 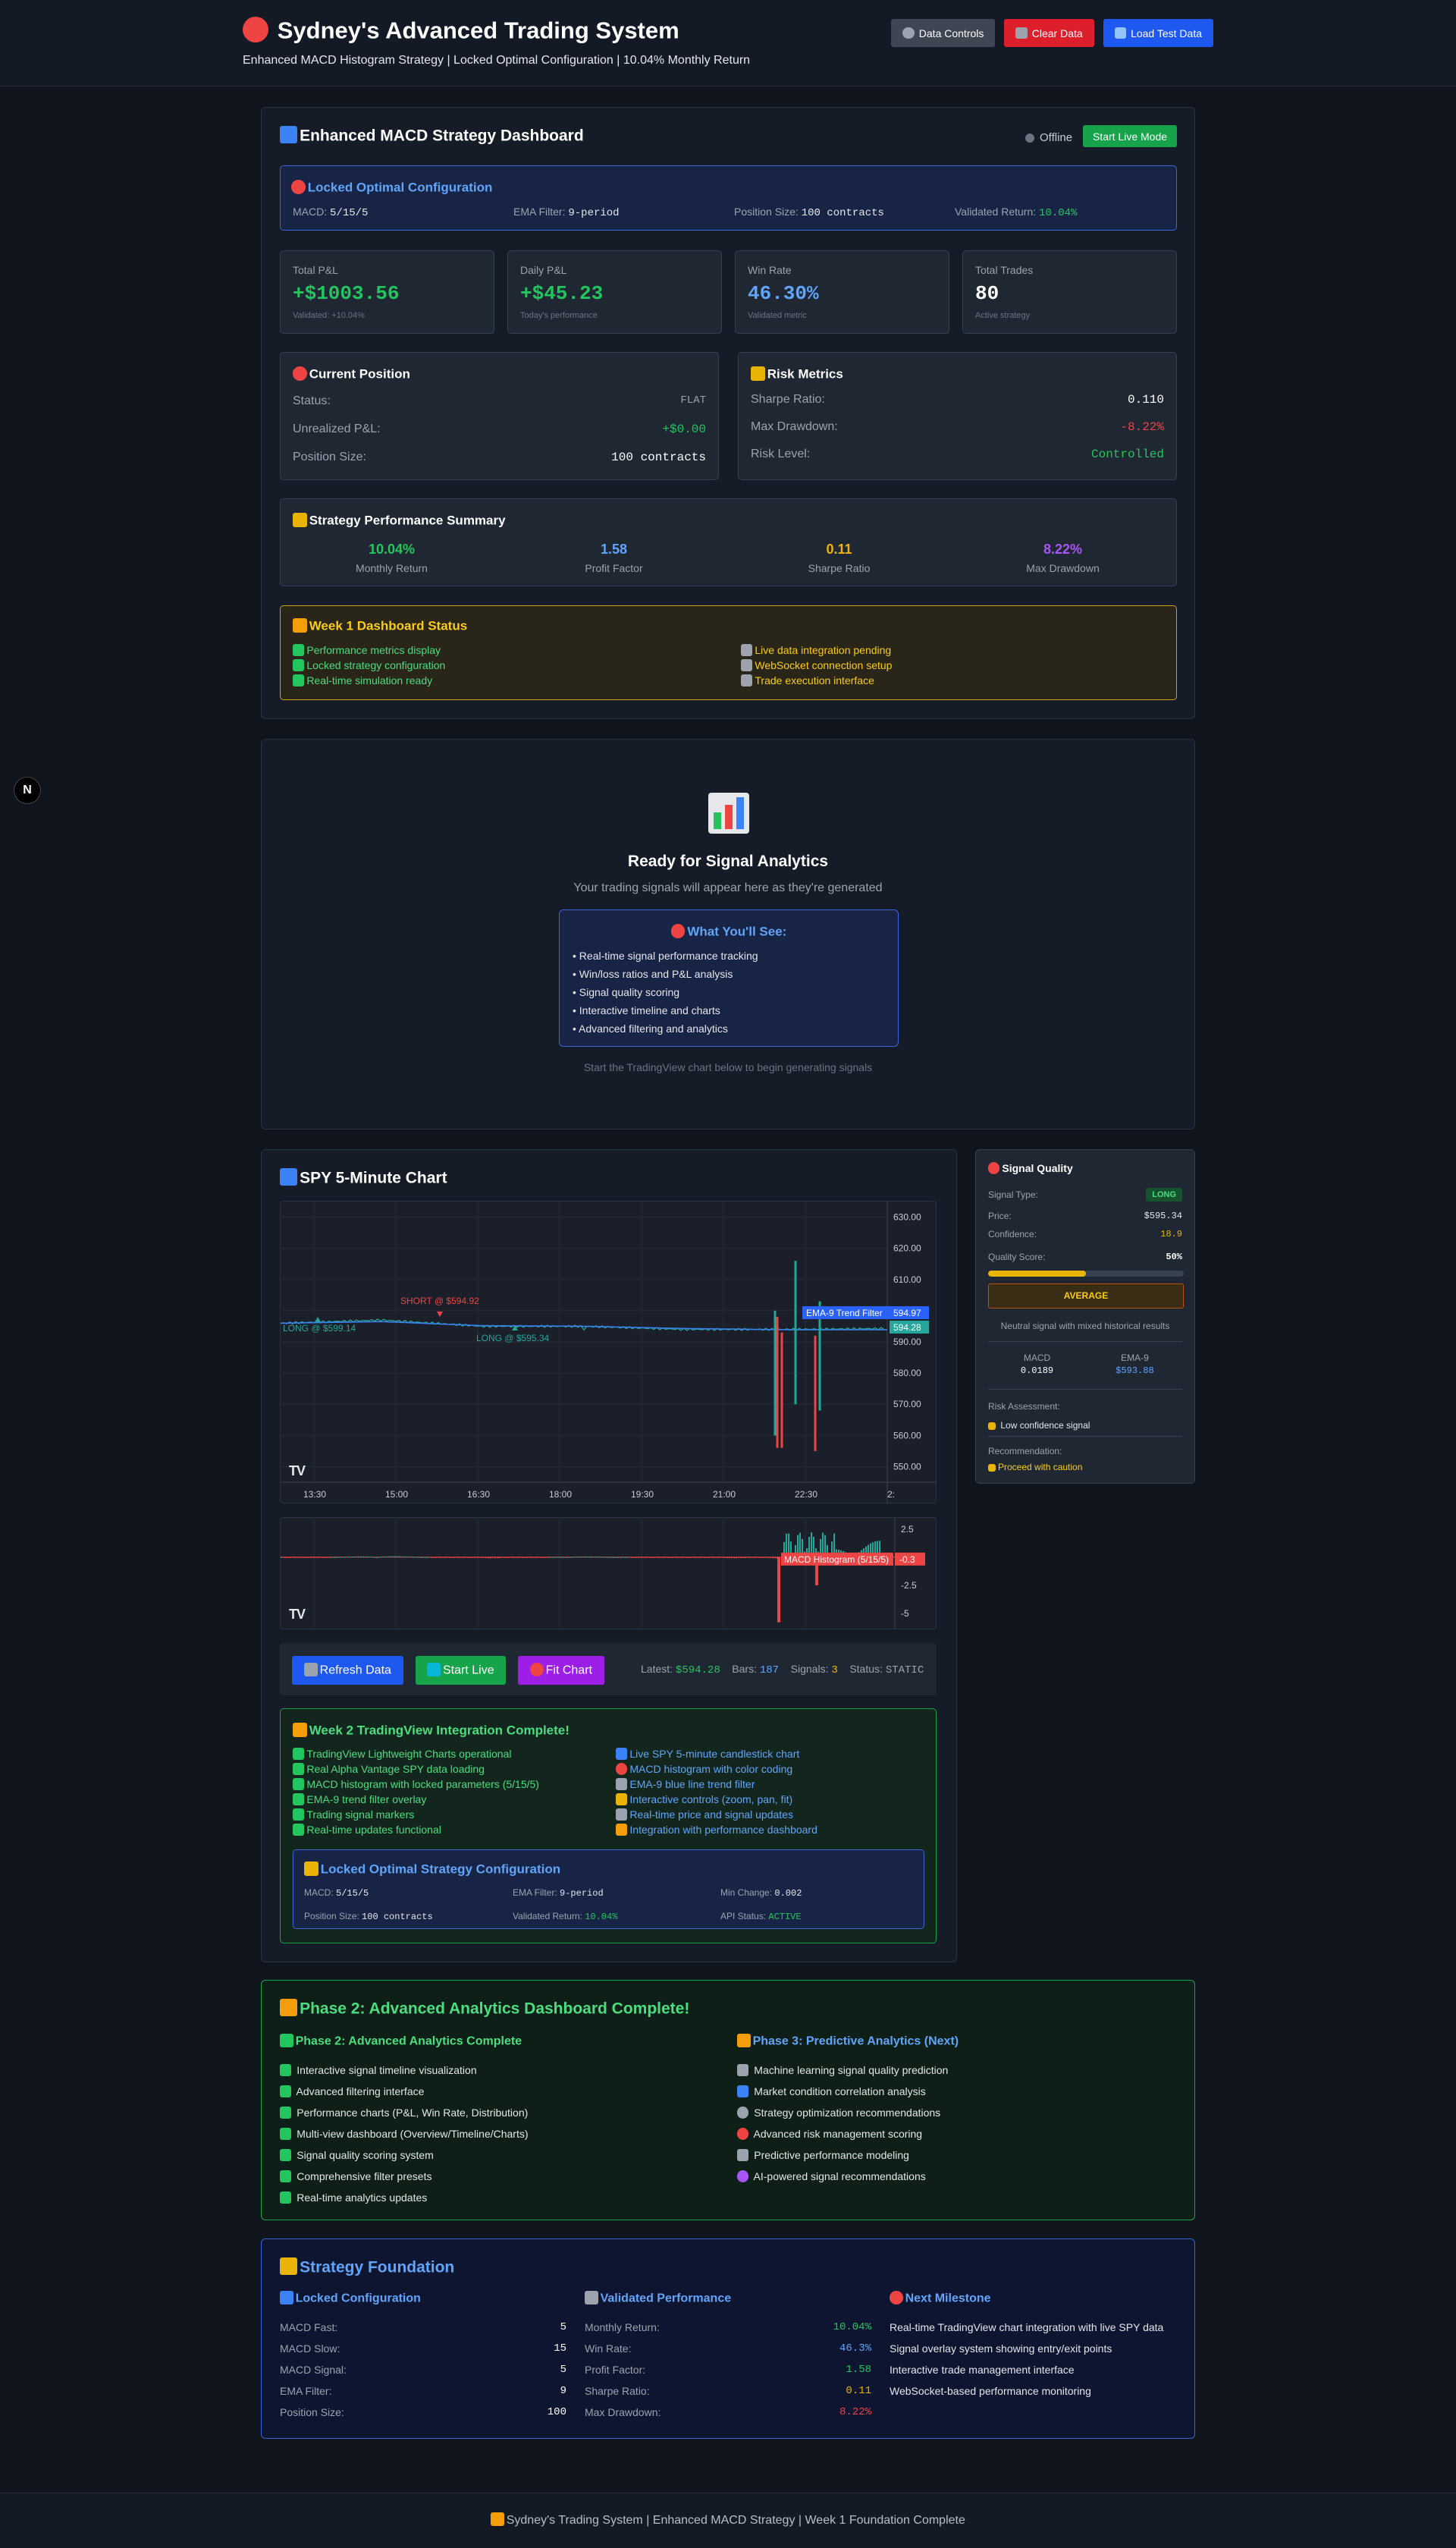 I want to click on macd-label: MACD Histogram (5/15/5), so click(x=836, y=1559).